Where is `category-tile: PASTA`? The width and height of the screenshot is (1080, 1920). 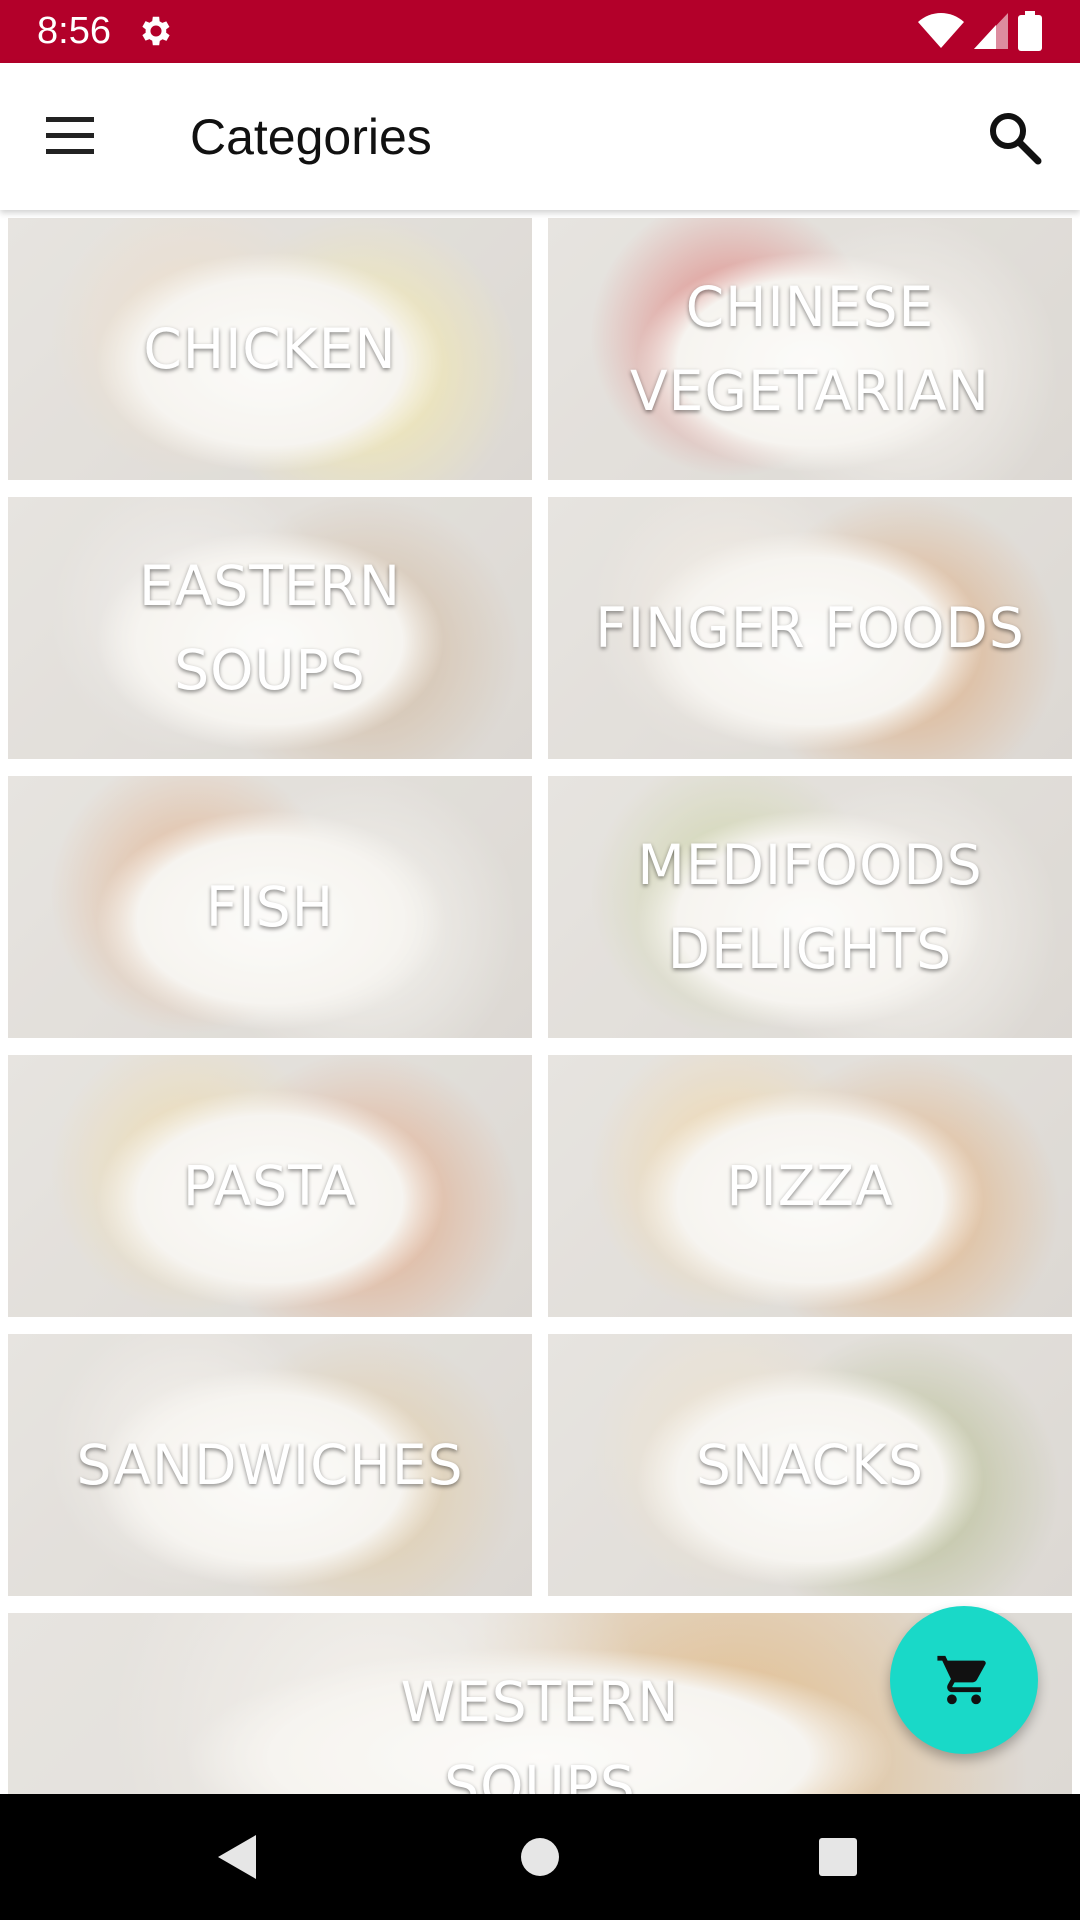 category-tile: PASTA is located at coordinates (270, 1186).